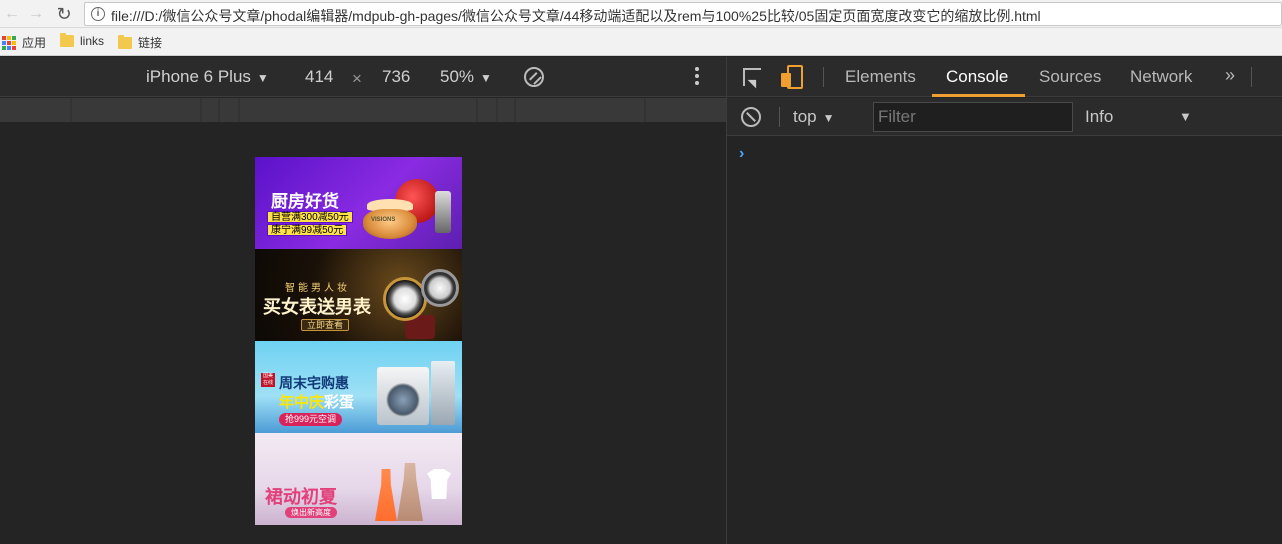 This screenshot has width=1282, height=544. What do you see at coordinates (439, 484) in the screenshot?
I see `shirt-image` at bounding box center [439, 484].